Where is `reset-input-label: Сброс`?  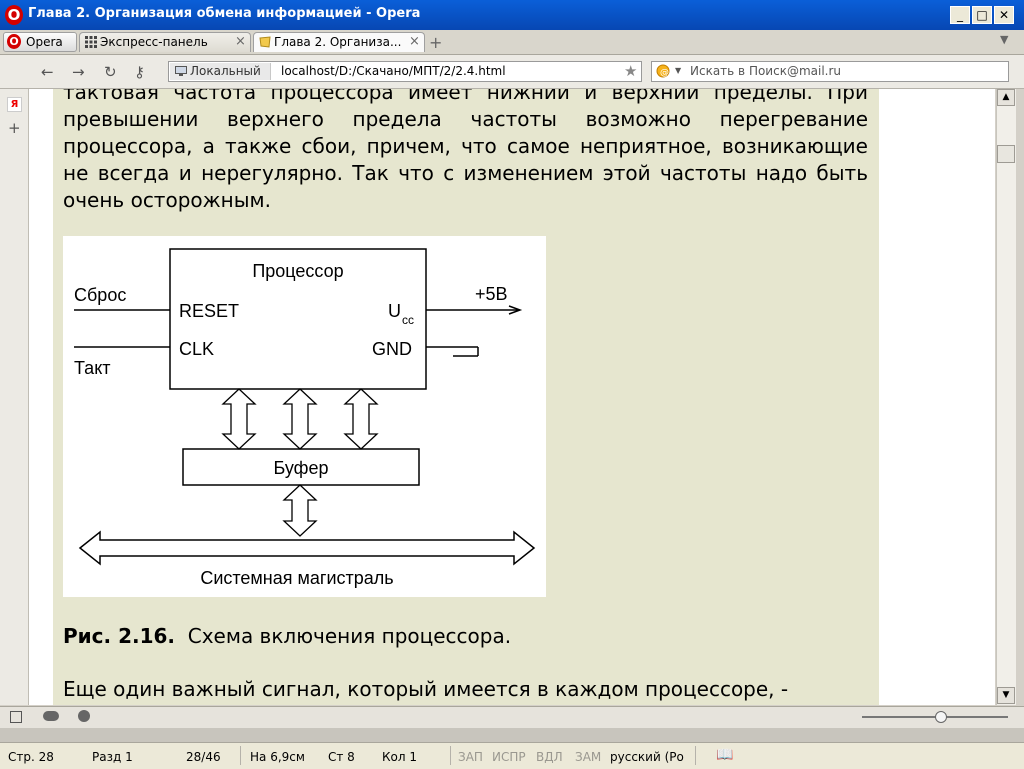
reset-input-label: Сброс is located at coordinates (100, 295).